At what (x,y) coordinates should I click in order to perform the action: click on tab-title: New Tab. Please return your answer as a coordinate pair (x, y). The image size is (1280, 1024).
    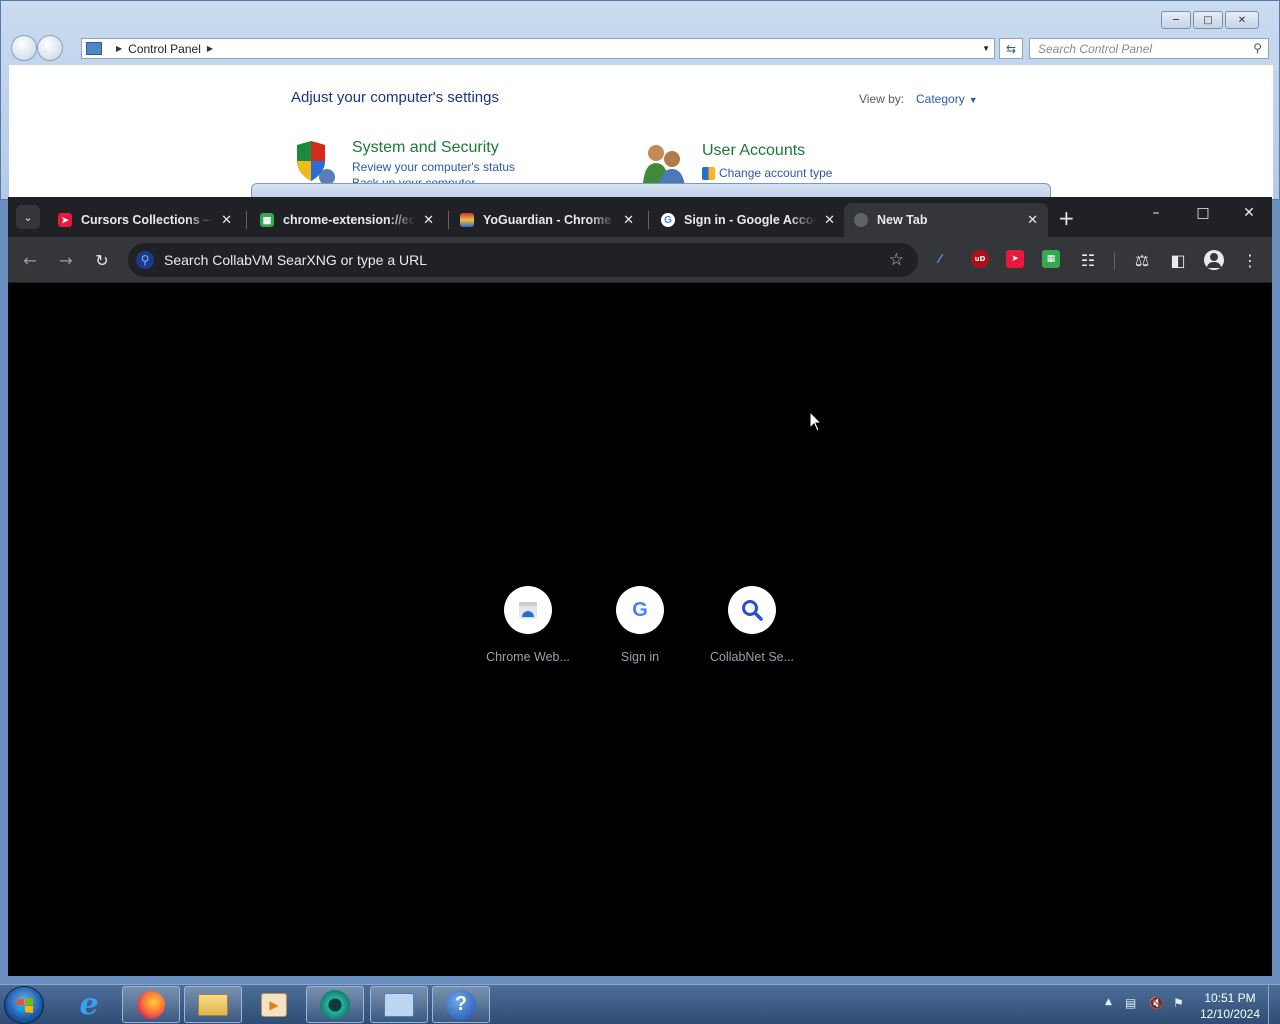
    Looking at the image, I should click on (902, 220).